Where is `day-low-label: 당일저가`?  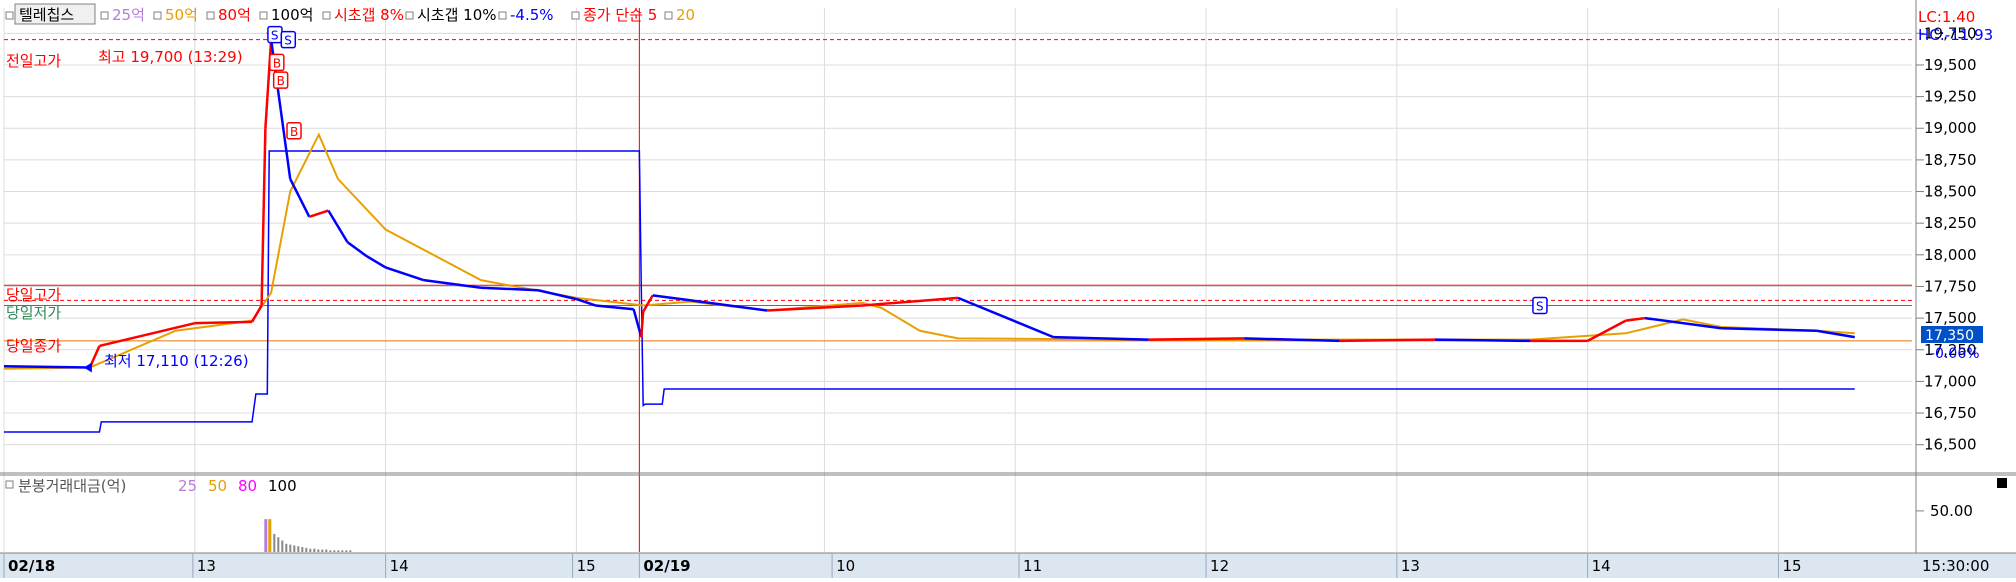 day-low-label: 당일저가 is located at coordinates (33, 313).